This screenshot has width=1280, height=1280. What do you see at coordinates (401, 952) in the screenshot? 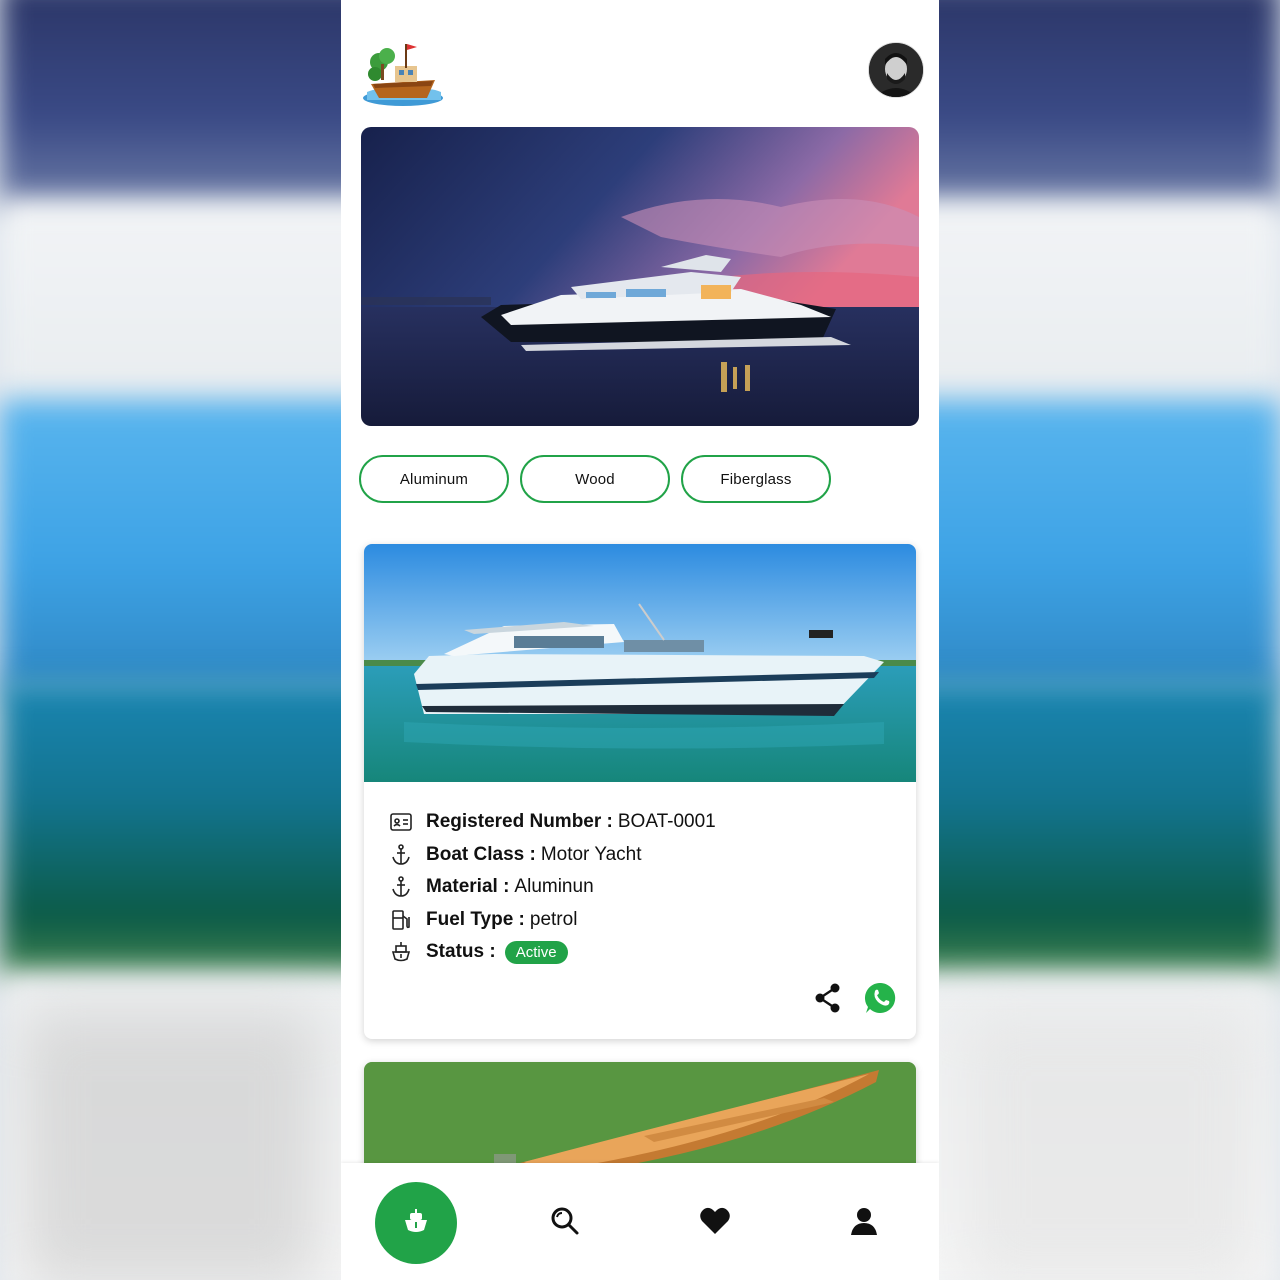
I see `ship-icon` at bounding box center [401, 952].